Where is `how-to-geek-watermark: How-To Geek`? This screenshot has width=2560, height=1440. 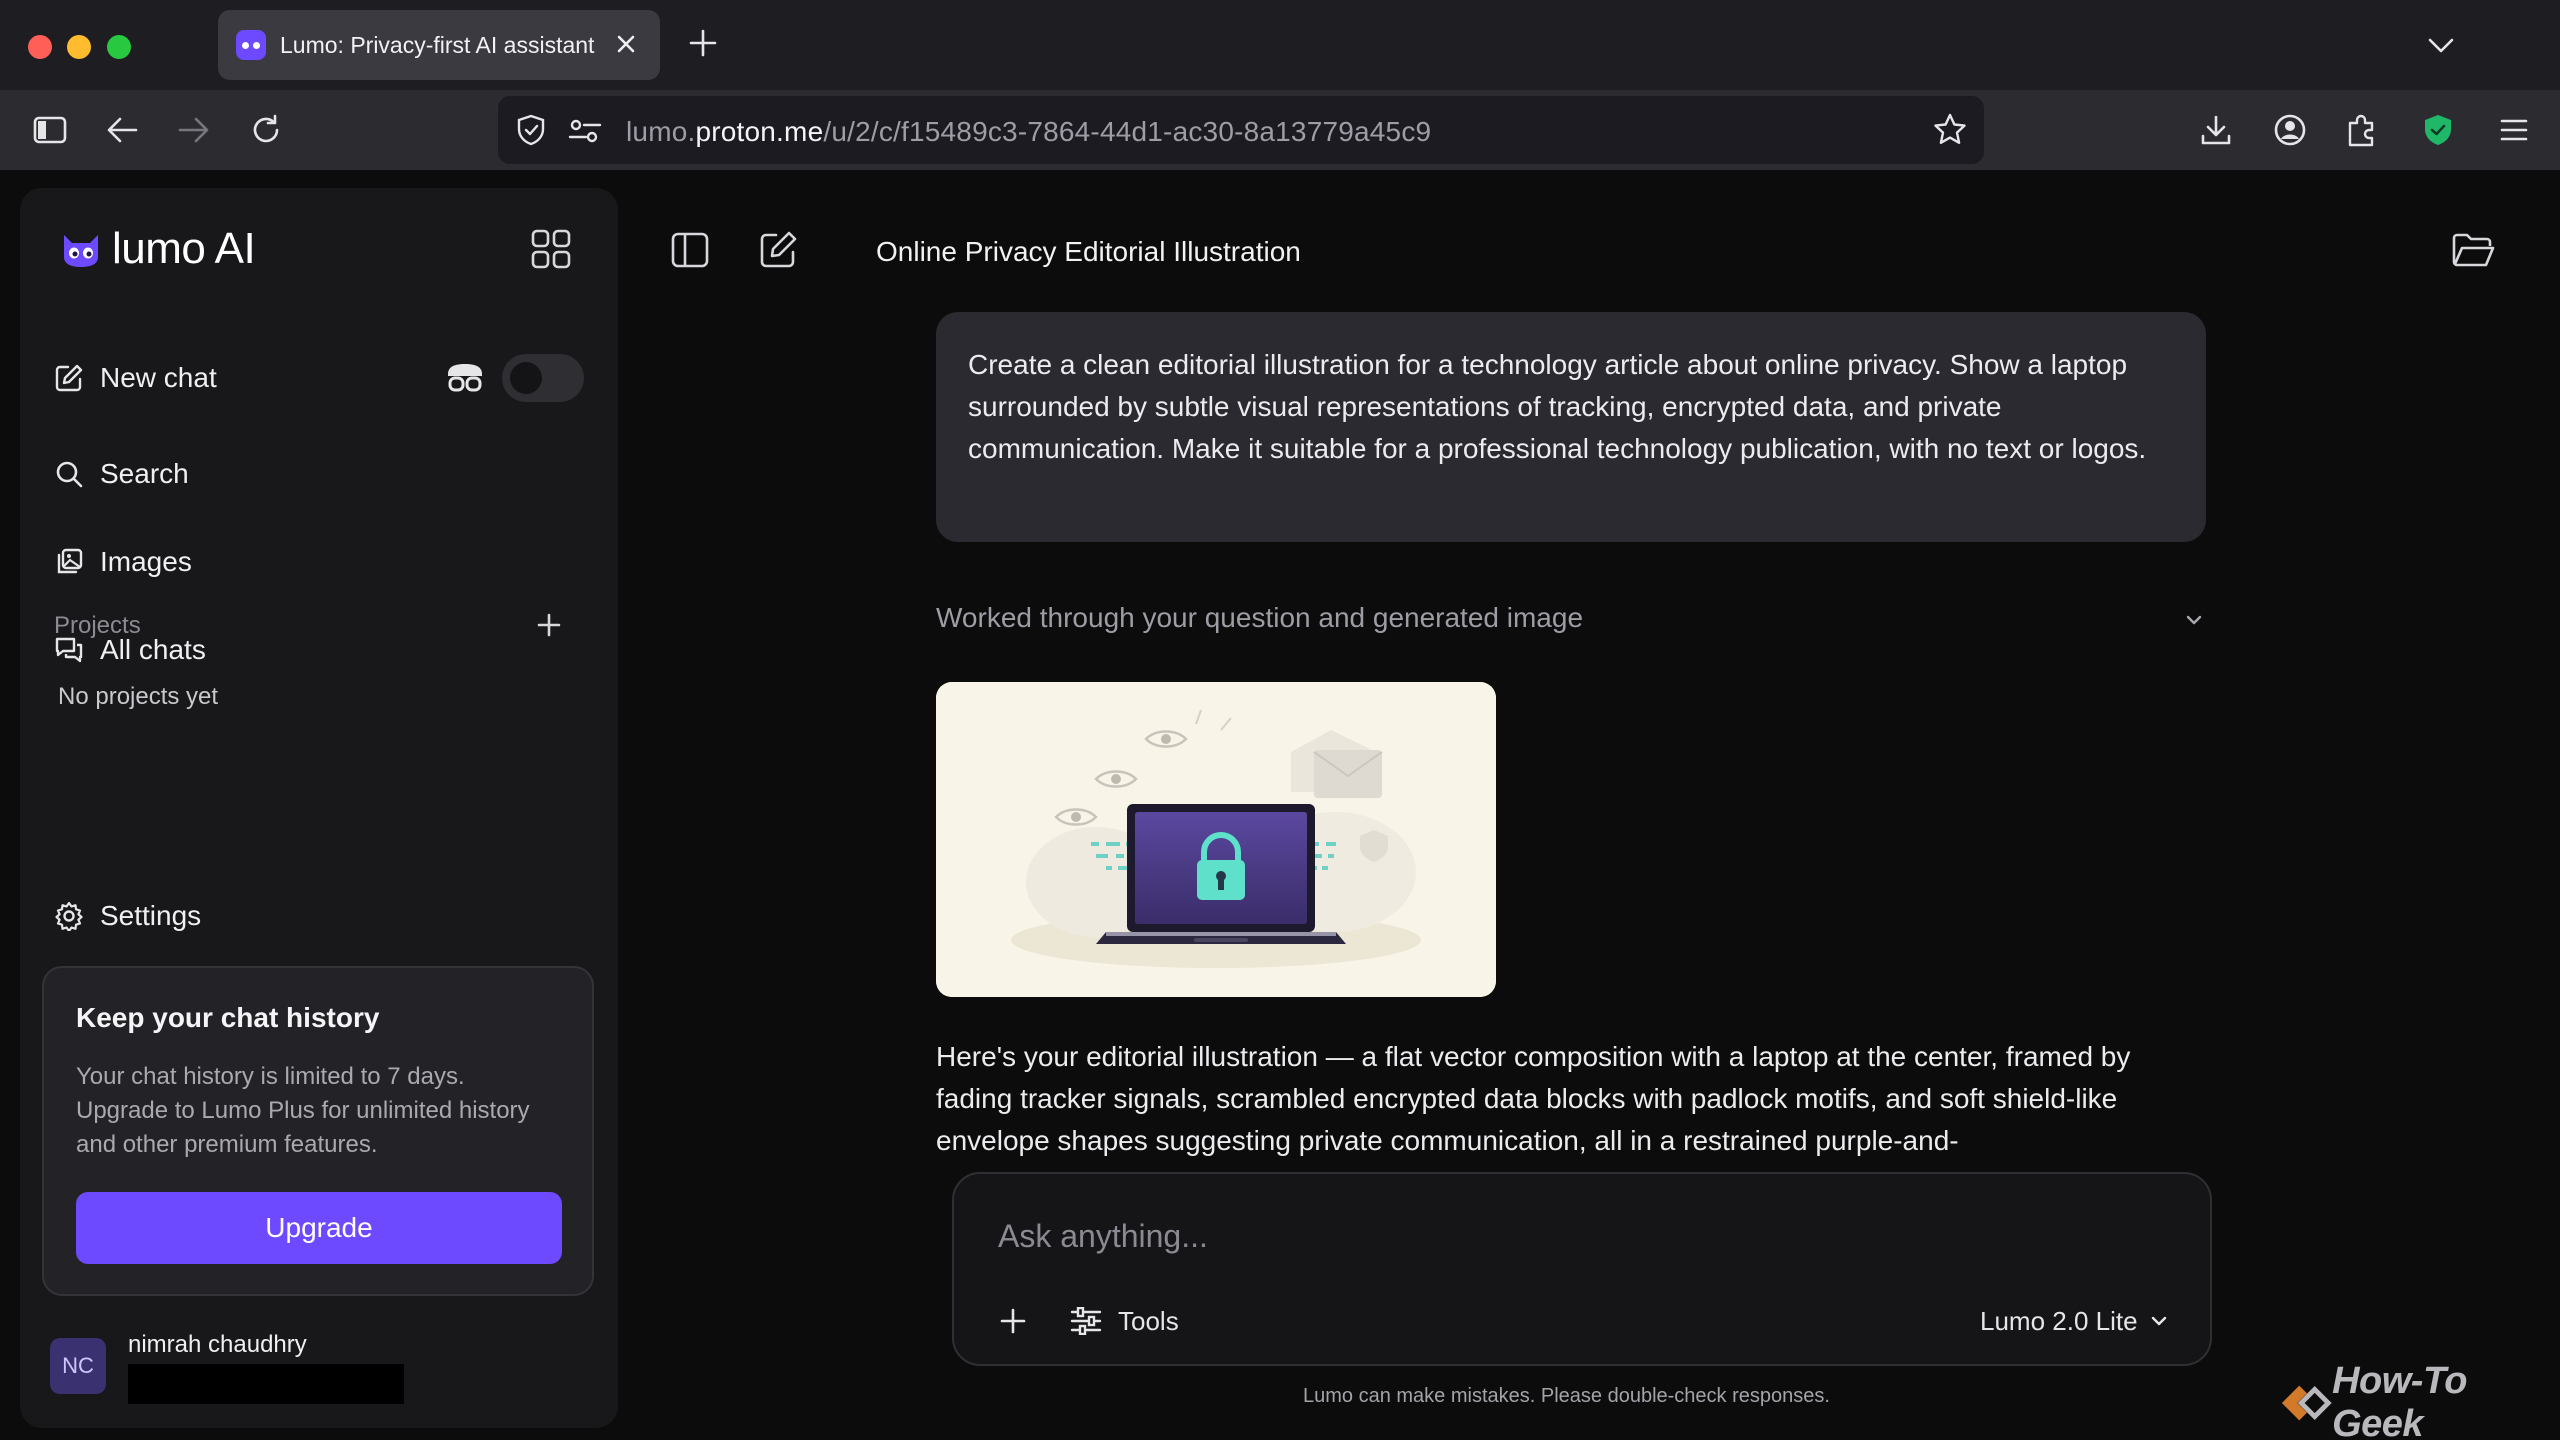
how-to-geek-watermark: How-To Geek is located at coordinates (2419, 1400).